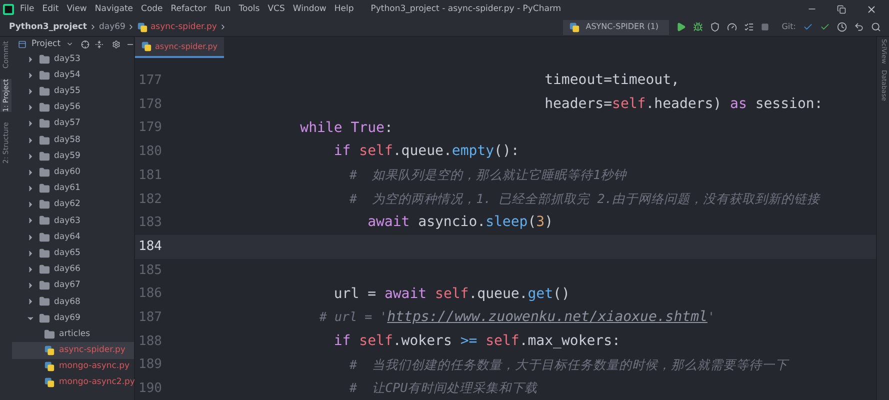  What do you see at coordinates (152, 9) in the screenshot?
I see `menu-item: Code` at bounding box center [152, 9].